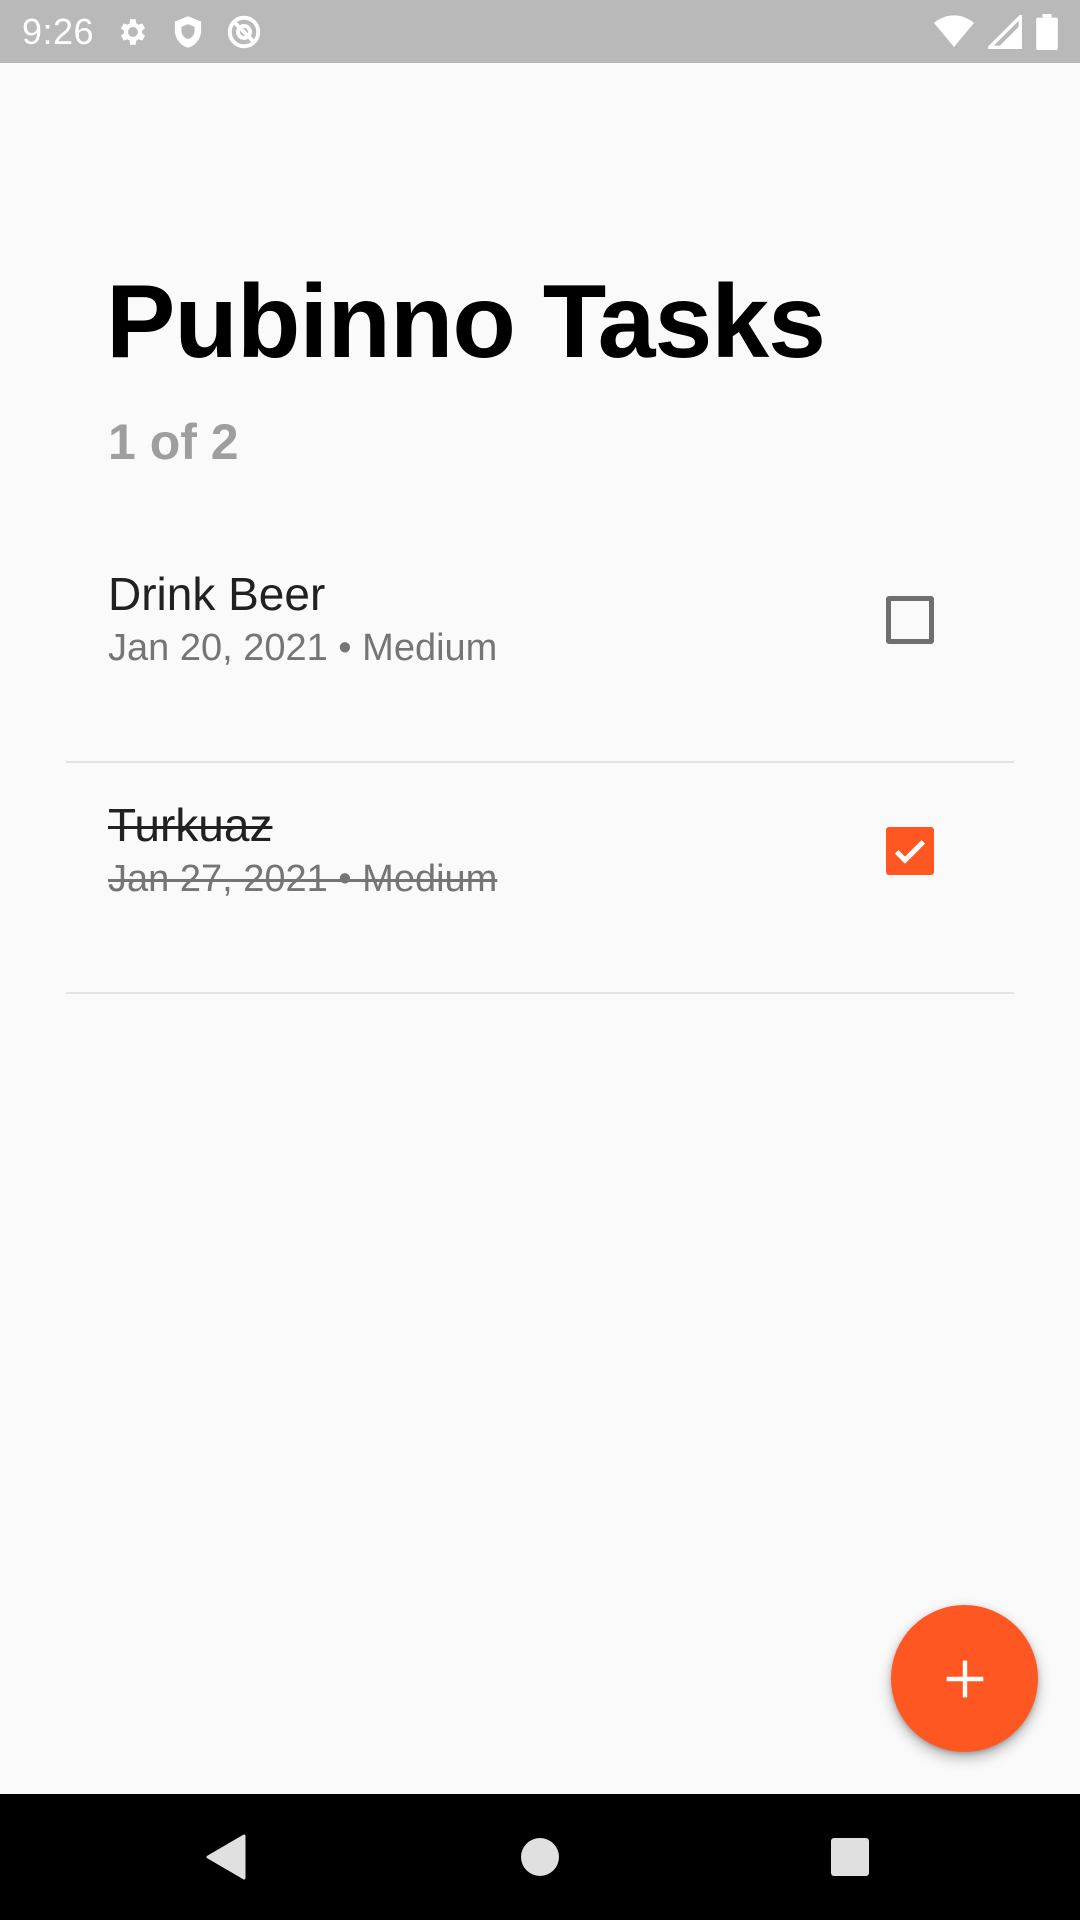 This screenshot has height=1920, width=1080. Describe the element at coordinates (190, 825) in the screenshot. I see `task-title: Turkuaz` at that location.